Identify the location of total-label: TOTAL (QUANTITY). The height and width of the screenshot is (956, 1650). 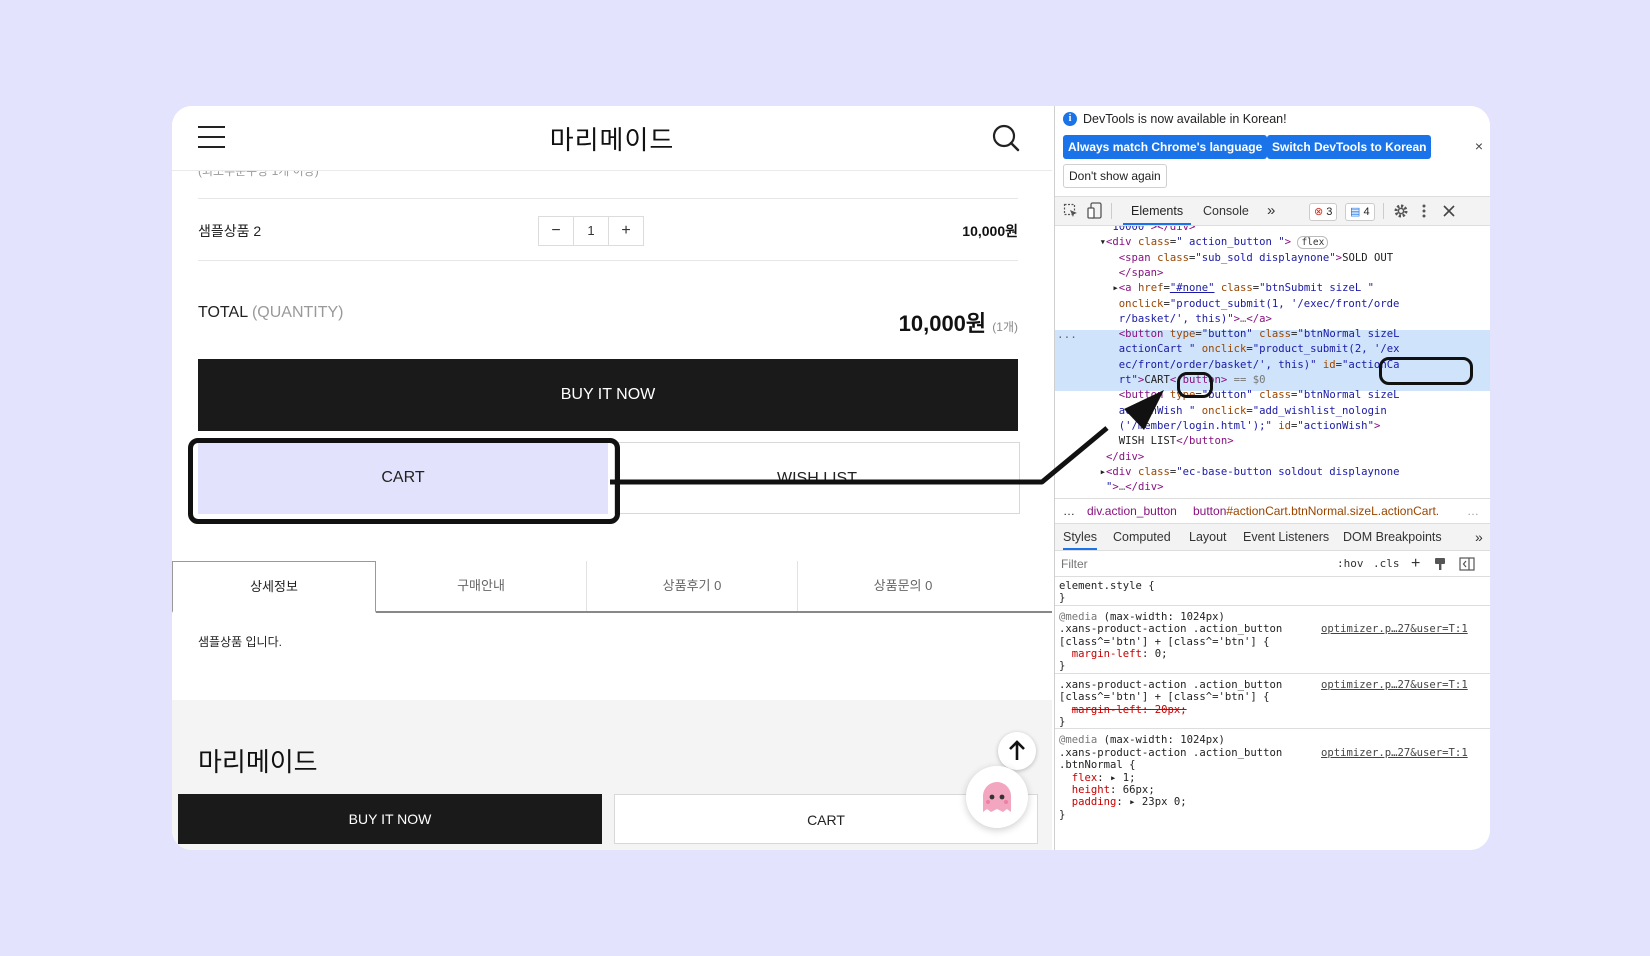
(271, 313).